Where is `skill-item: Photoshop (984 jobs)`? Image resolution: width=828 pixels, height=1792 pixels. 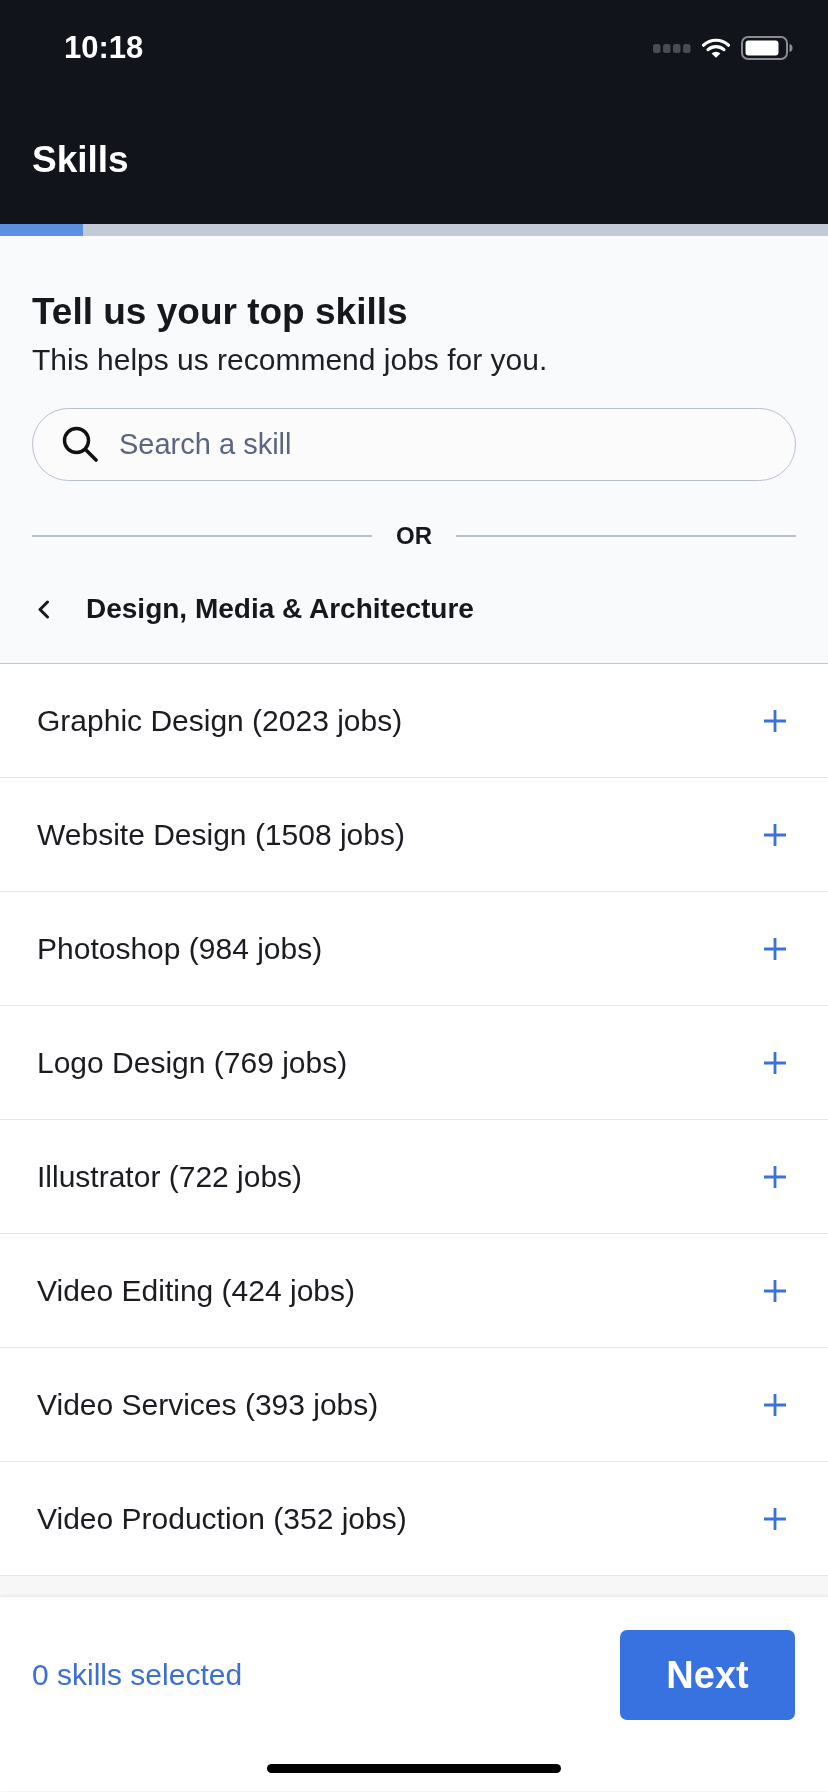
skill-item: Photoshop (984 jobs) is located at coordinates (414, 949).